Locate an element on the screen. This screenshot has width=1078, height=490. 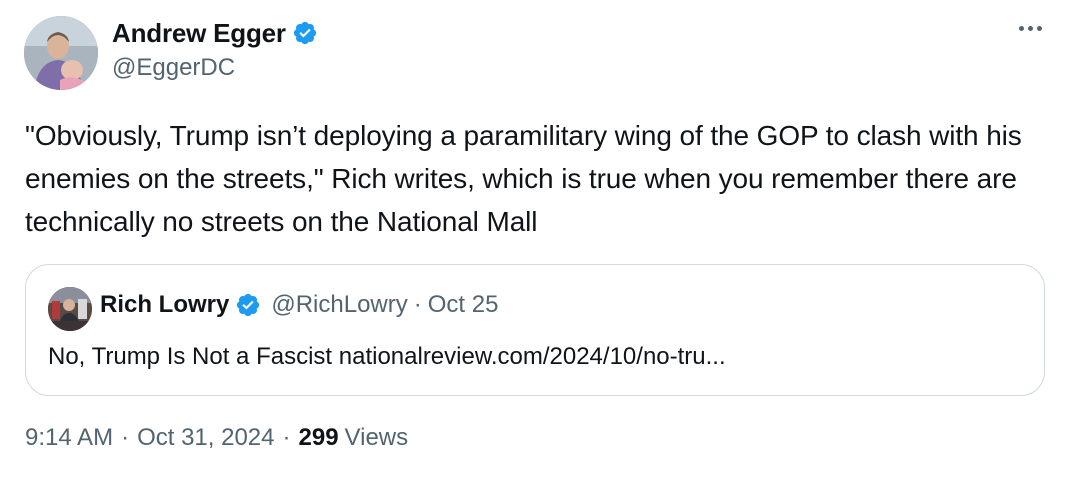
more-options-icon is located at coordinates (1030, 28).